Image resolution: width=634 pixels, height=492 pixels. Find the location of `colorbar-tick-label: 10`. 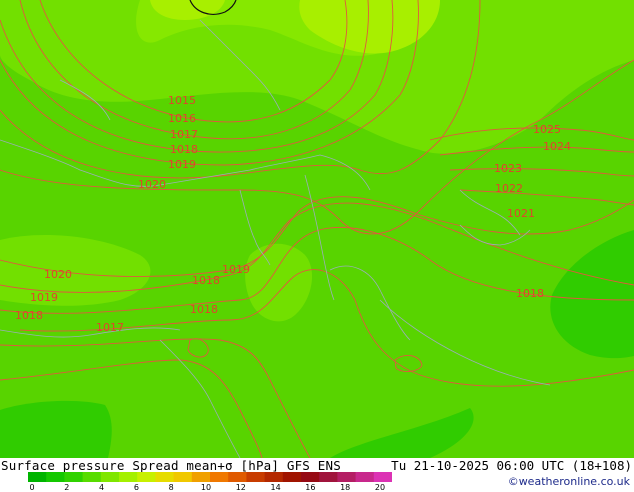

colorbar-tick-label: 10 is located at coordinates (206, 487).